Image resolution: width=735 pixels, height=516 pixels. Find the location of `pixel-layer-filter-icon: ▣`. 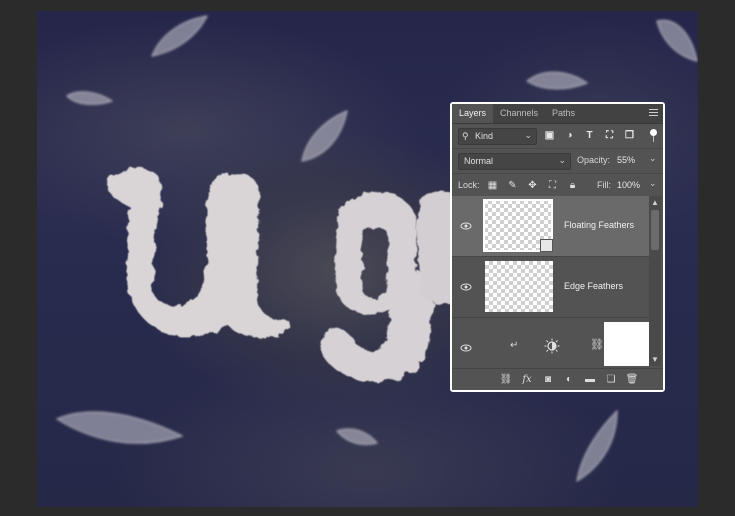

pixel-layer-filter-icon: ▣ is located at coordinates (549, 135).